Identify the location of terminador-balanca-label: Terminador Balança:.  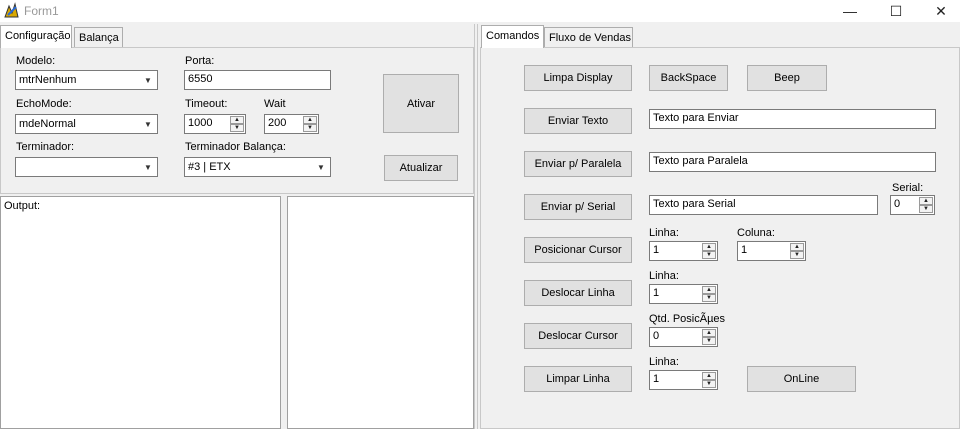
(235, 147).